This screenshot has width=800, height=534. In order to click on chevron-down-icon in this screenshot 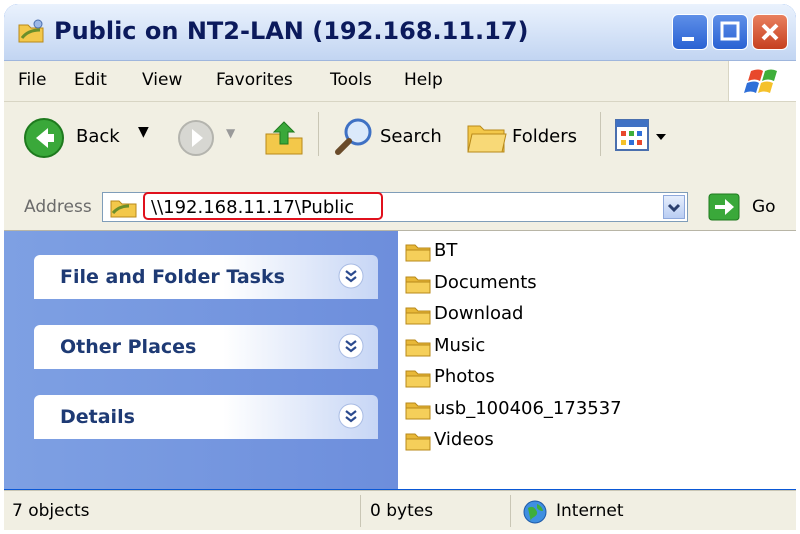, I will do `click(674, 208)`.